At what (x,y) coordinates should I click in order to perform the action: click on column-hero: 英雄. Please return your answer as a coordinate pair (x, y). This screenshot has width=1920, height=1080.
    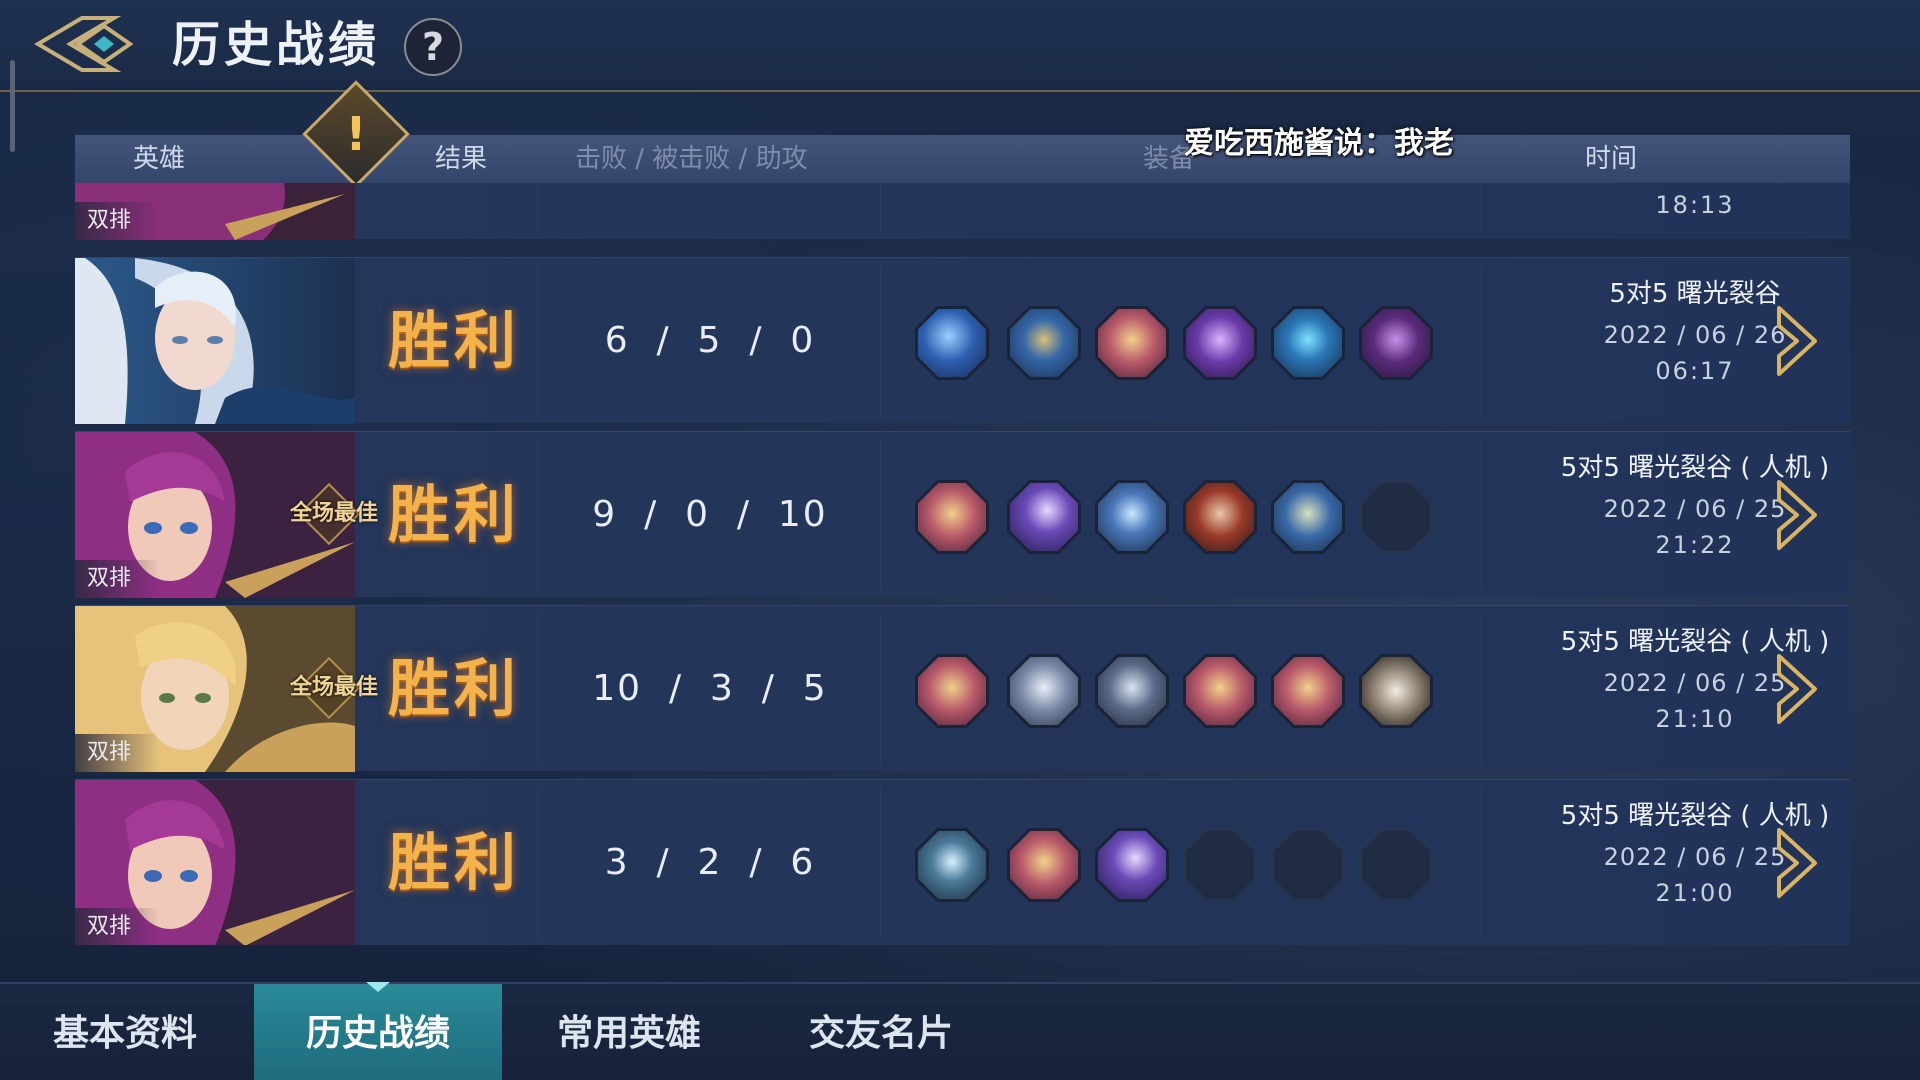
    Looking at the image, I should click on (159, 159).